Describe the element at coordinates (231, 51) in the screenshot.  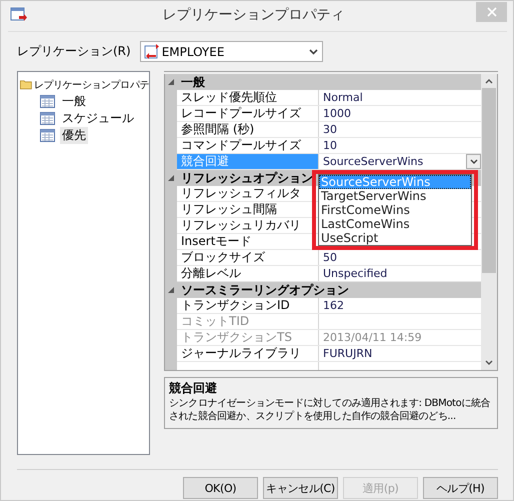
I see `replication-dropdown: EMPLOYEE` at that location.